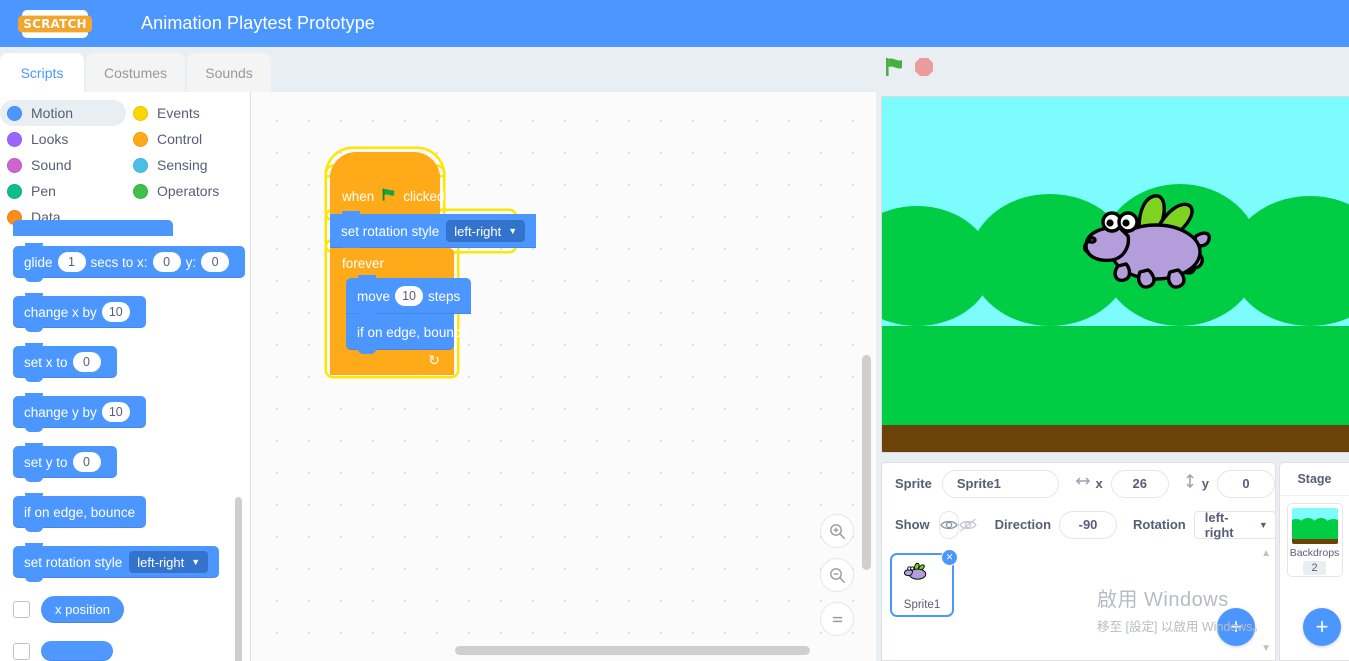 This screenshot has width=1349, height=661. Describe the element at coordinates (924, 67) in the screenshot. I see `stop-sign-icon` at that location.